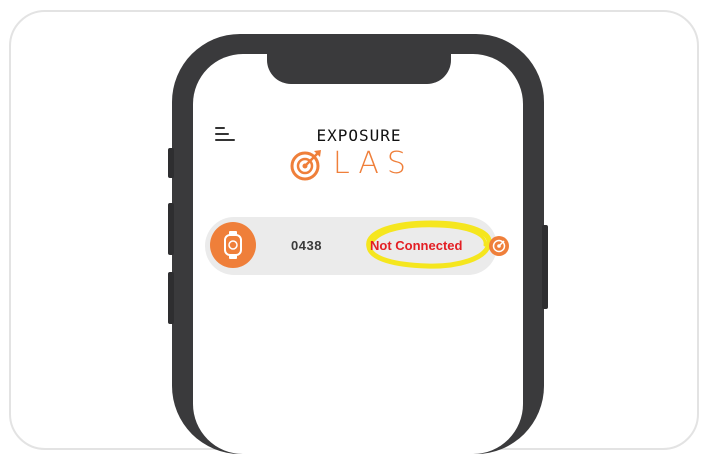 The height and width of the screenshot is (454, 708). I want to click on phone-side-button-power, so click(545, 267).